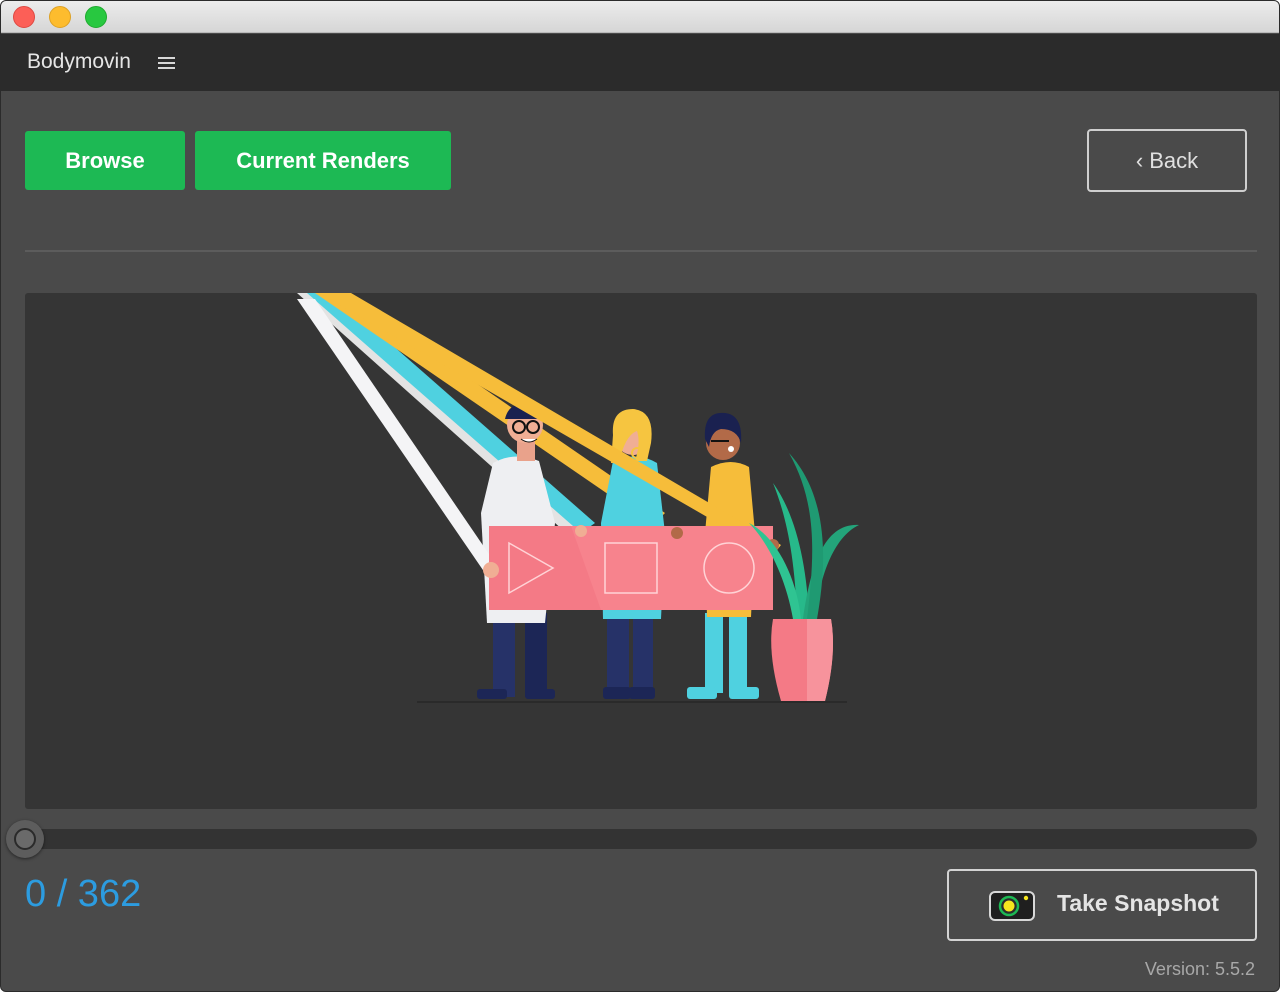 Image resolution: width=1280 pixels, height=992 pixels. Describe the element at coordinates (1138, 903) in the screenshot. I see `take-snapshot-label: Take Snapshot` at that location.